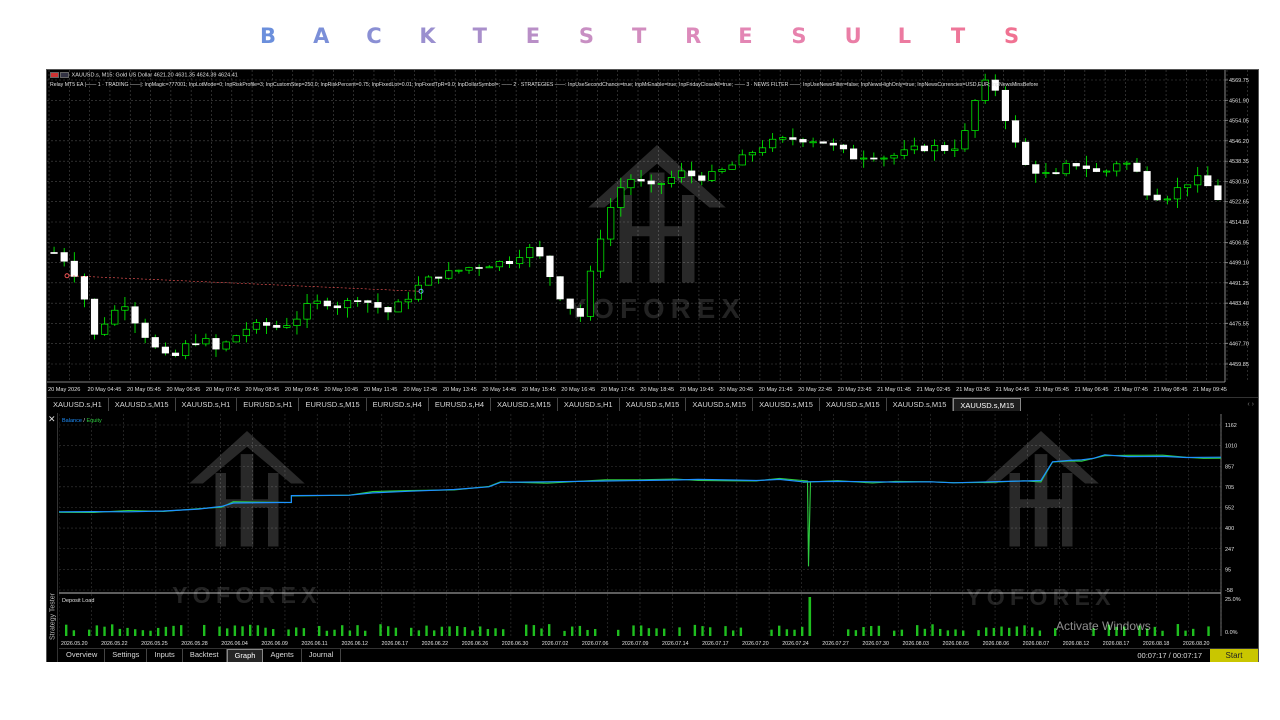  What do you see at coordinates (268, 404) in the screenshot?
I see `symbol-tab: EURUSD.s,H1` at bounding box center [268, 404].